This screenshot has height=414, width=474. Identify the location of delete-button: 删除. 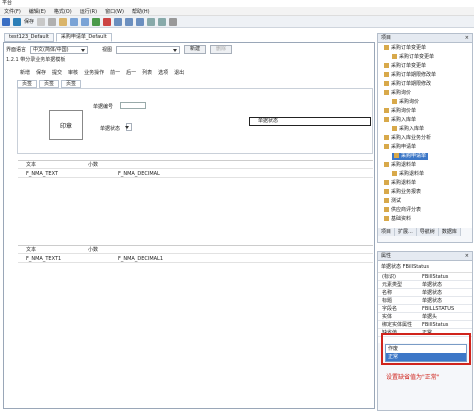
(221, 49).